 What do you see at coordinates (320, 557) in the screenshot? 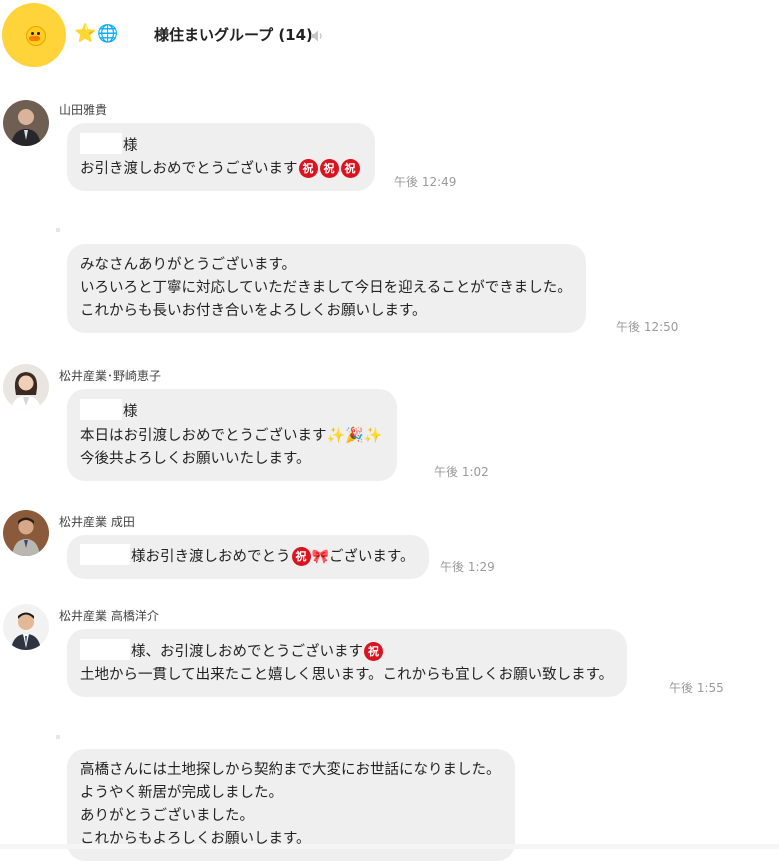
I see `ribbon-emoji: 🎀` at bounding box center [320, 557].